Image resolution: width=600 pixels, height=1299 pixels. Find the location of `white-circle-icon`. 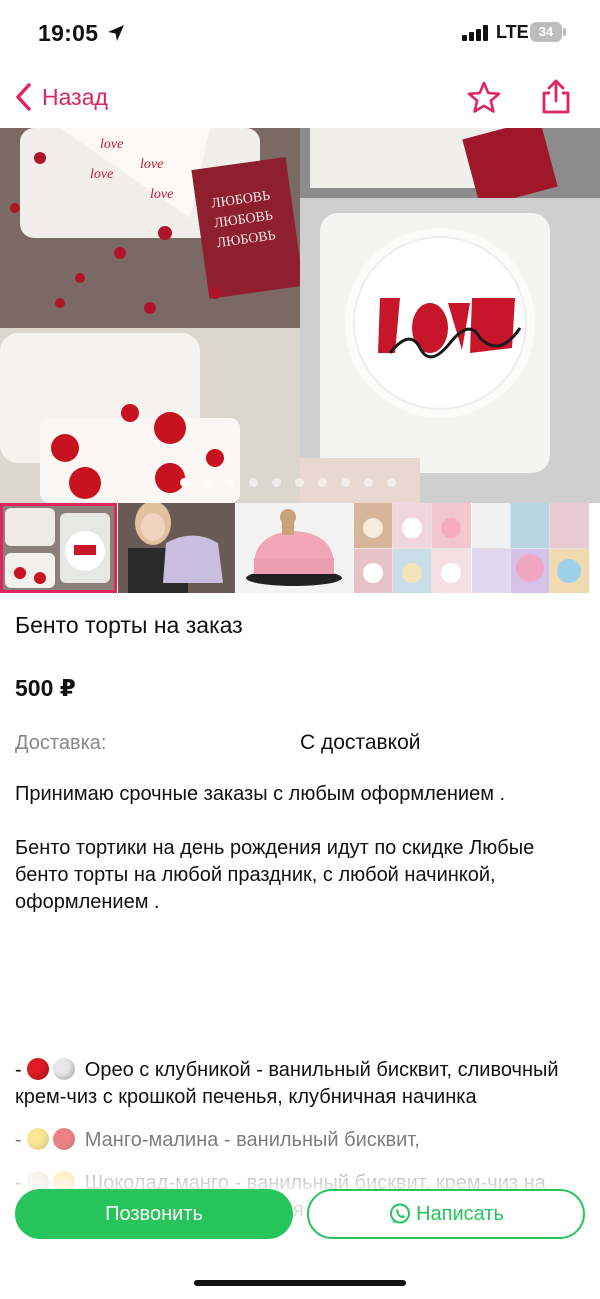

white-circle-icon is located at coordinates (64, 1069).